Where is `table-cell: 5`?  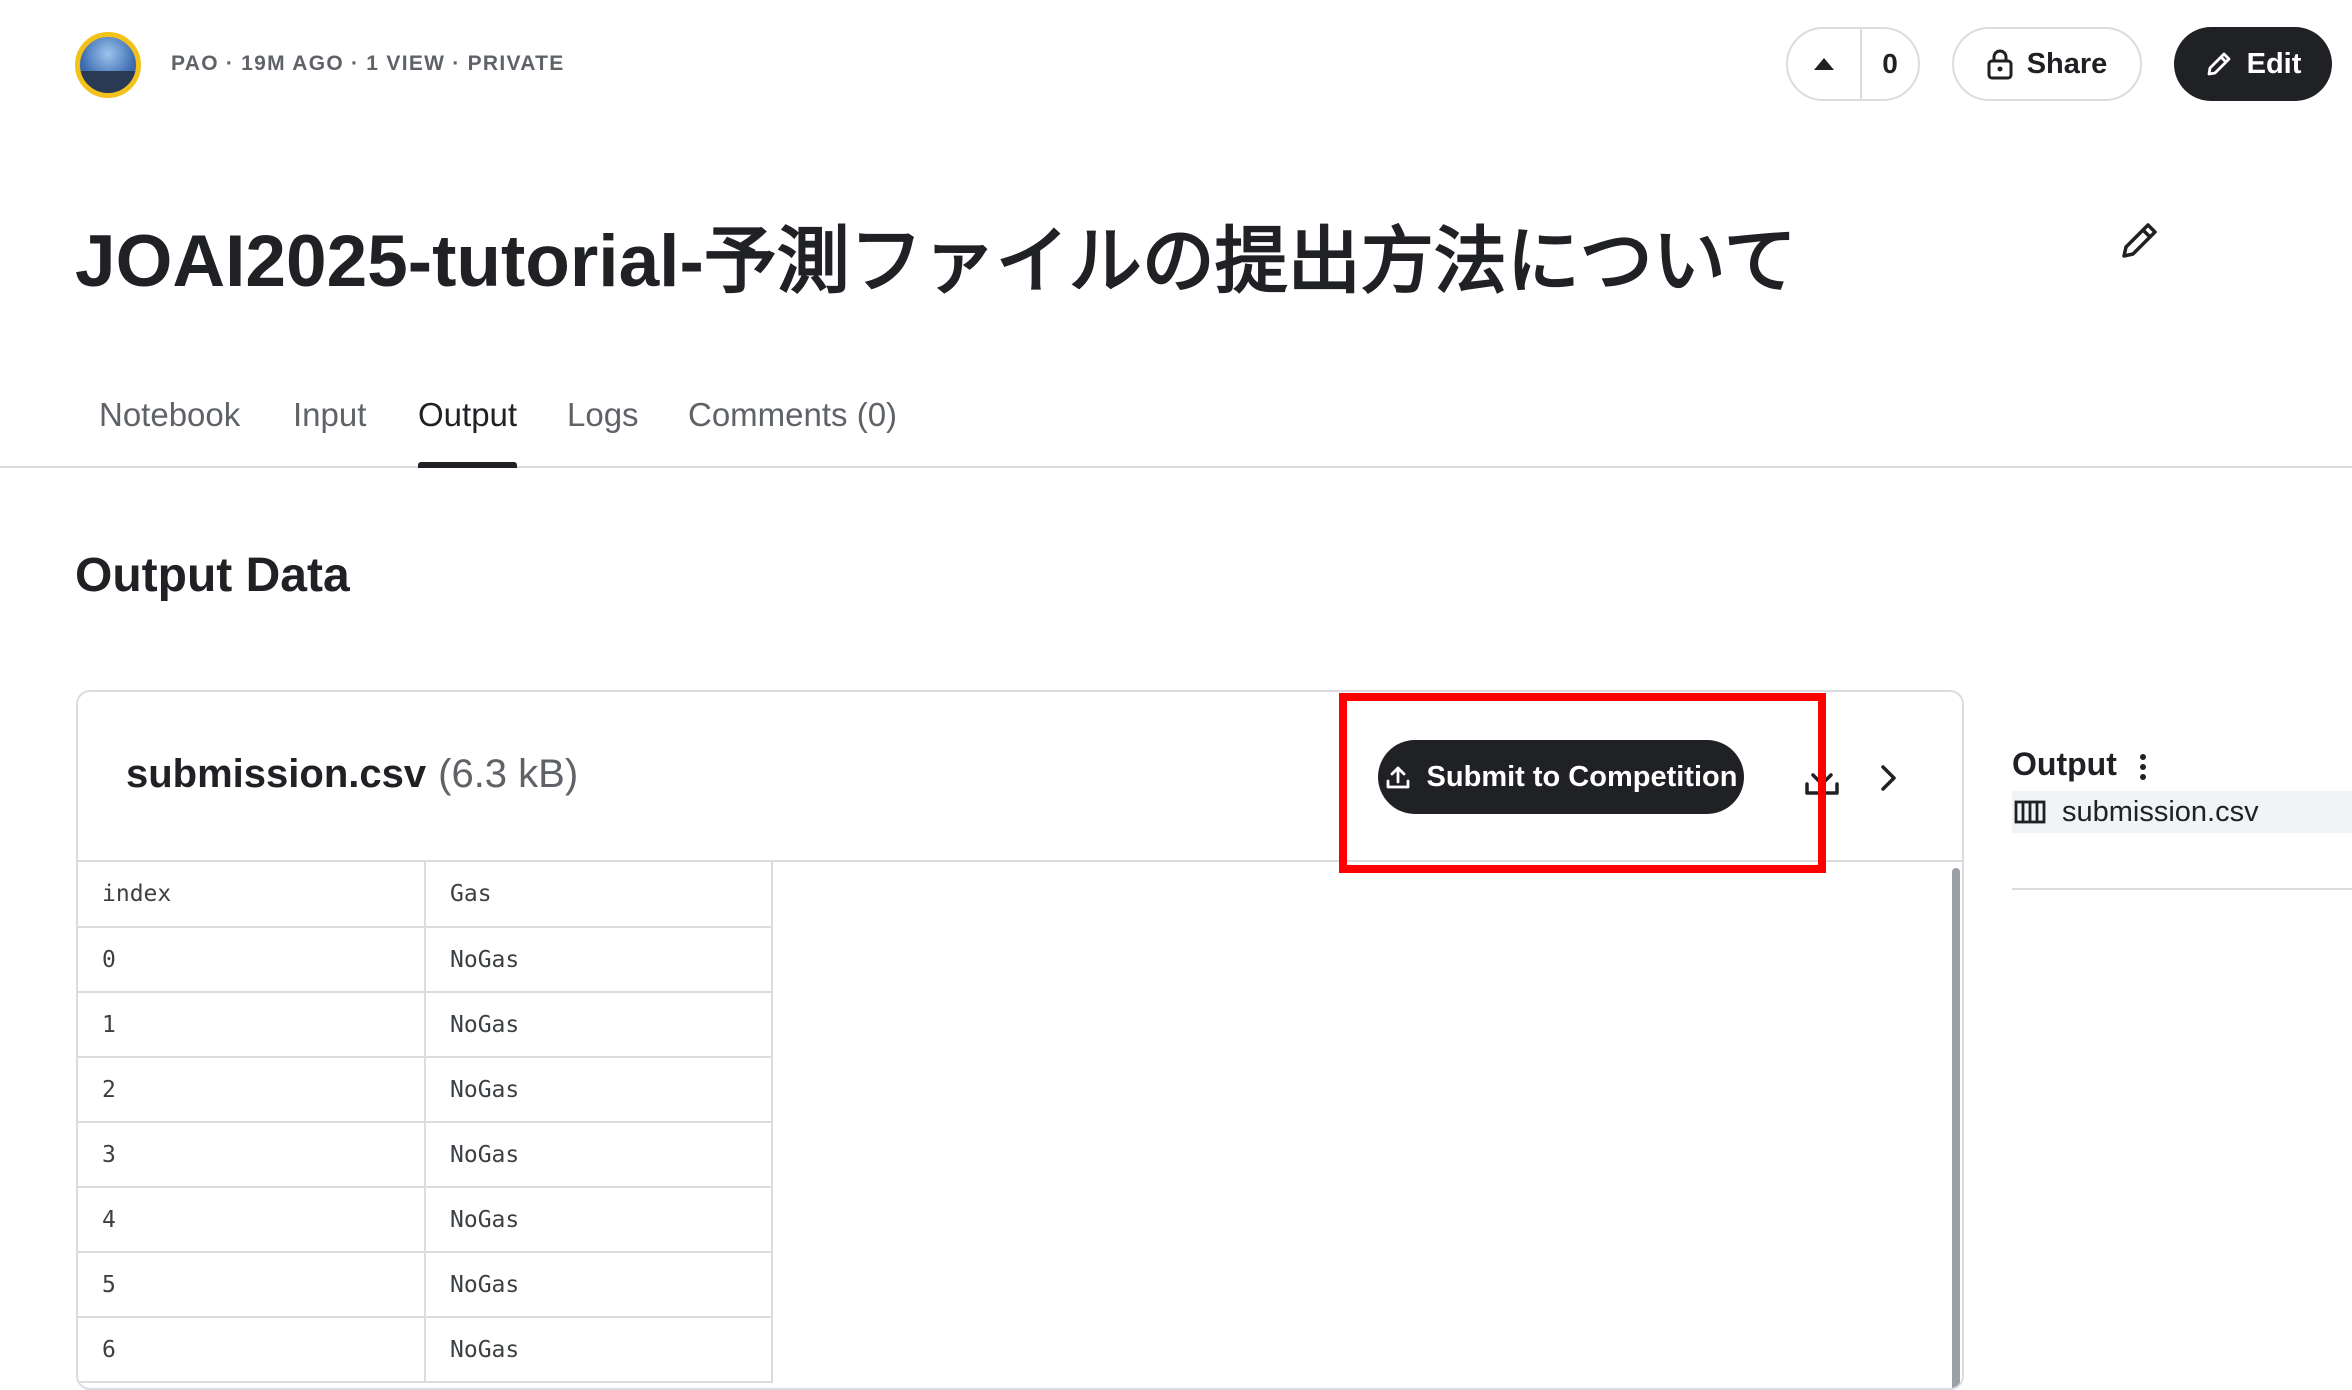
table-cell: 5 is located at coordinates (252, 1285).